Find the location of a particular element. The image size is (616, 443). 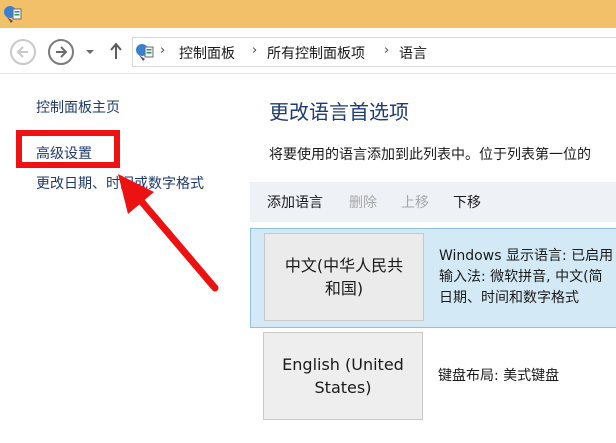

annotation-arrow is located at coordinates (168, 233).